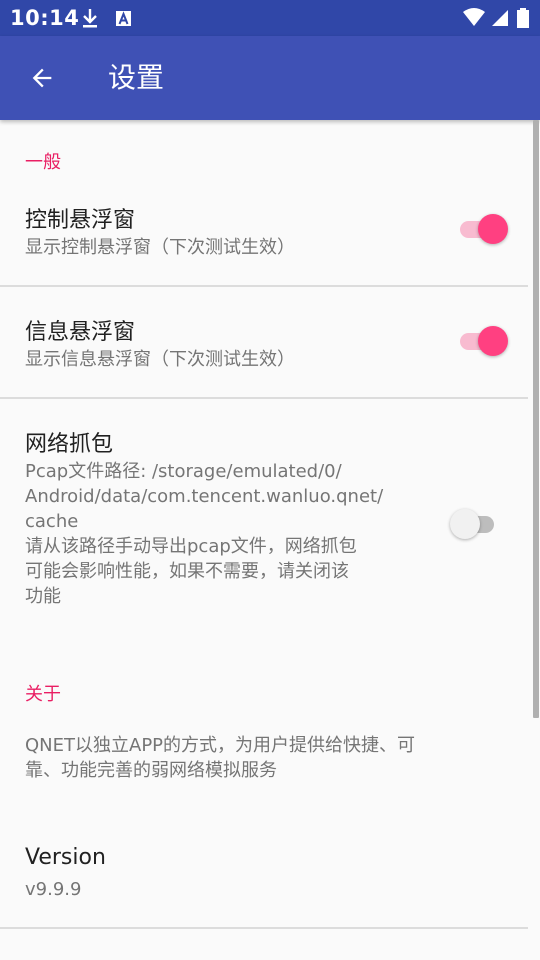  Describe the element at coordinates (80, 332) in the screenshot. I see `pref-title: 信息悬浮窗` at that location.